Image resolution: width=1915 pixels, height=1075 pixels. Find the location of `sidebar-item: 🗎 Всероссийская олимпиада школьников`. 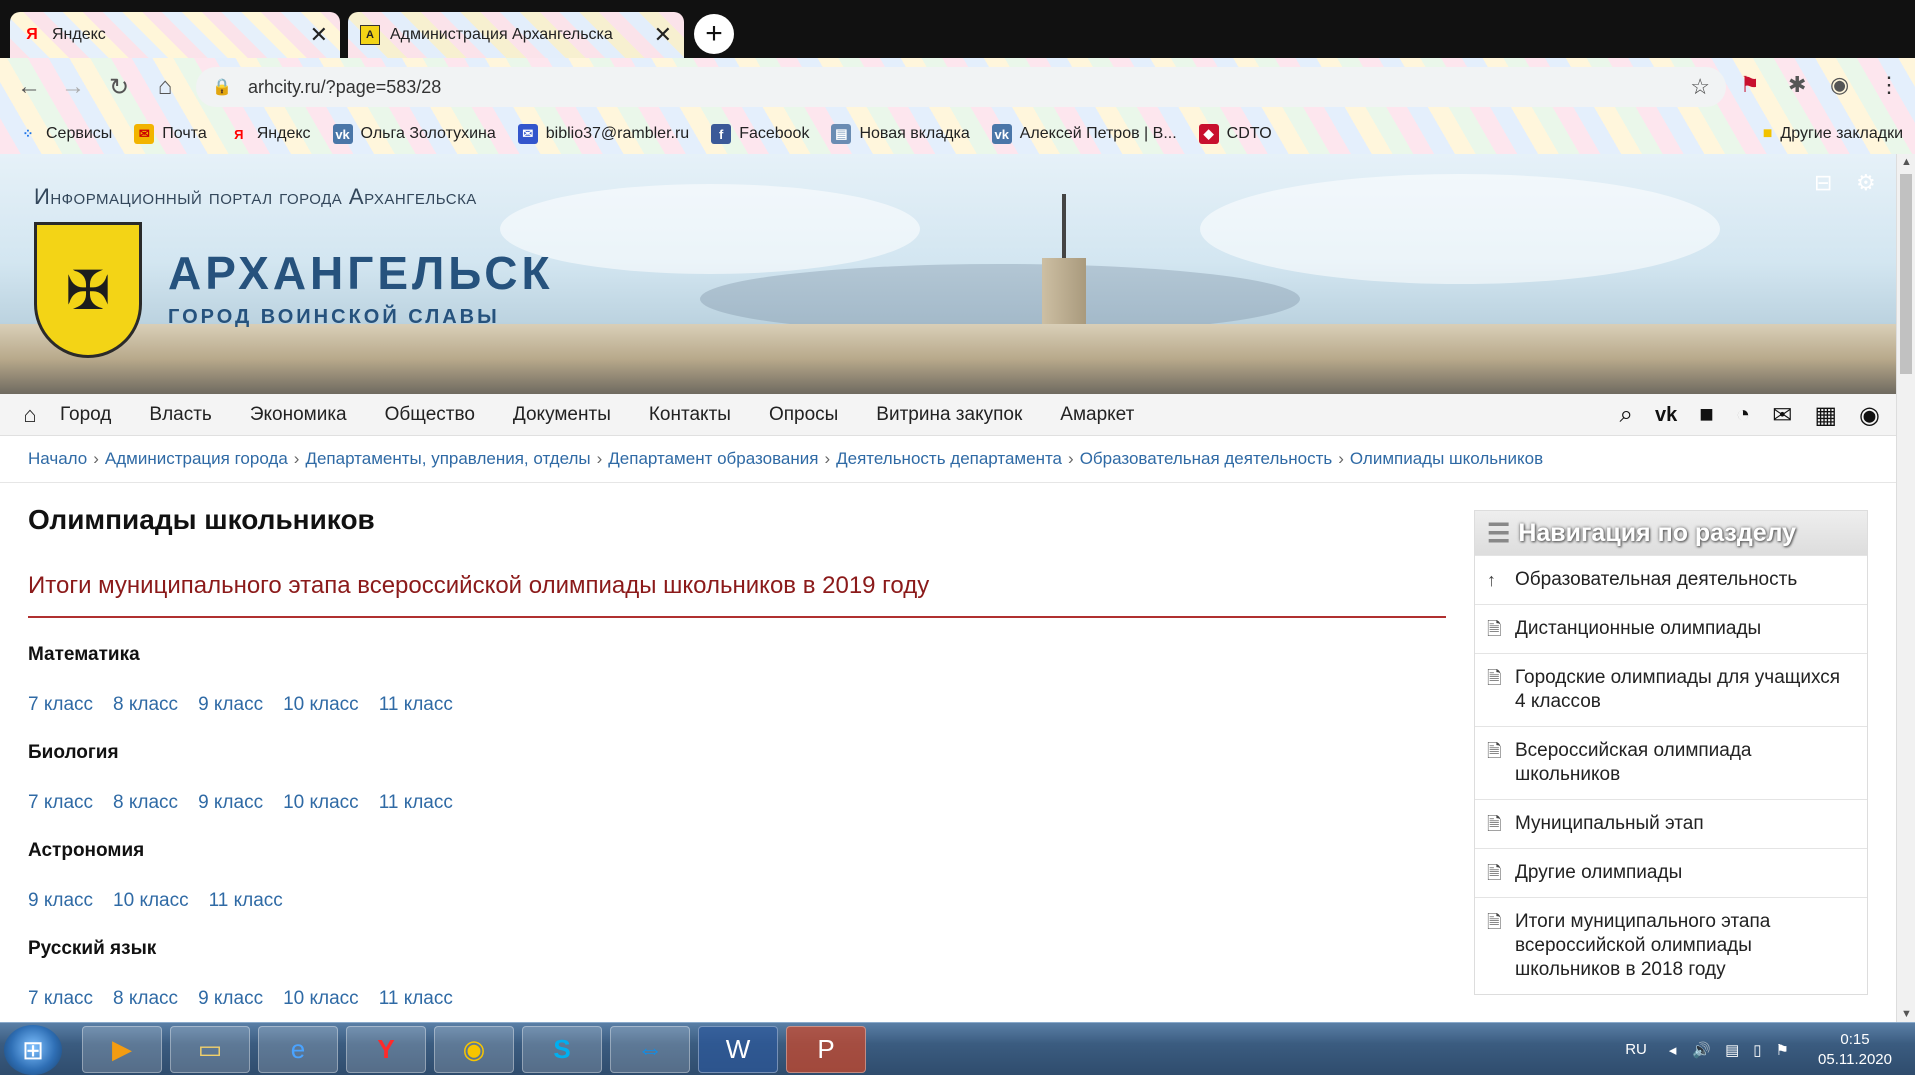

sidebar-item: 🗎 Всероссийская олимпиада школьников is located at coordinates (1671, 762).